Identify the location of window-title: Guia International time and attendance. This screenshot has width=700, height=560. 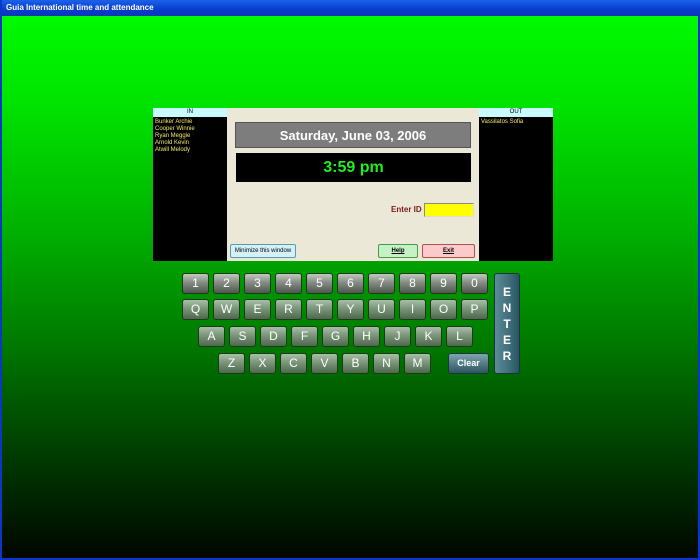
(351, 8).